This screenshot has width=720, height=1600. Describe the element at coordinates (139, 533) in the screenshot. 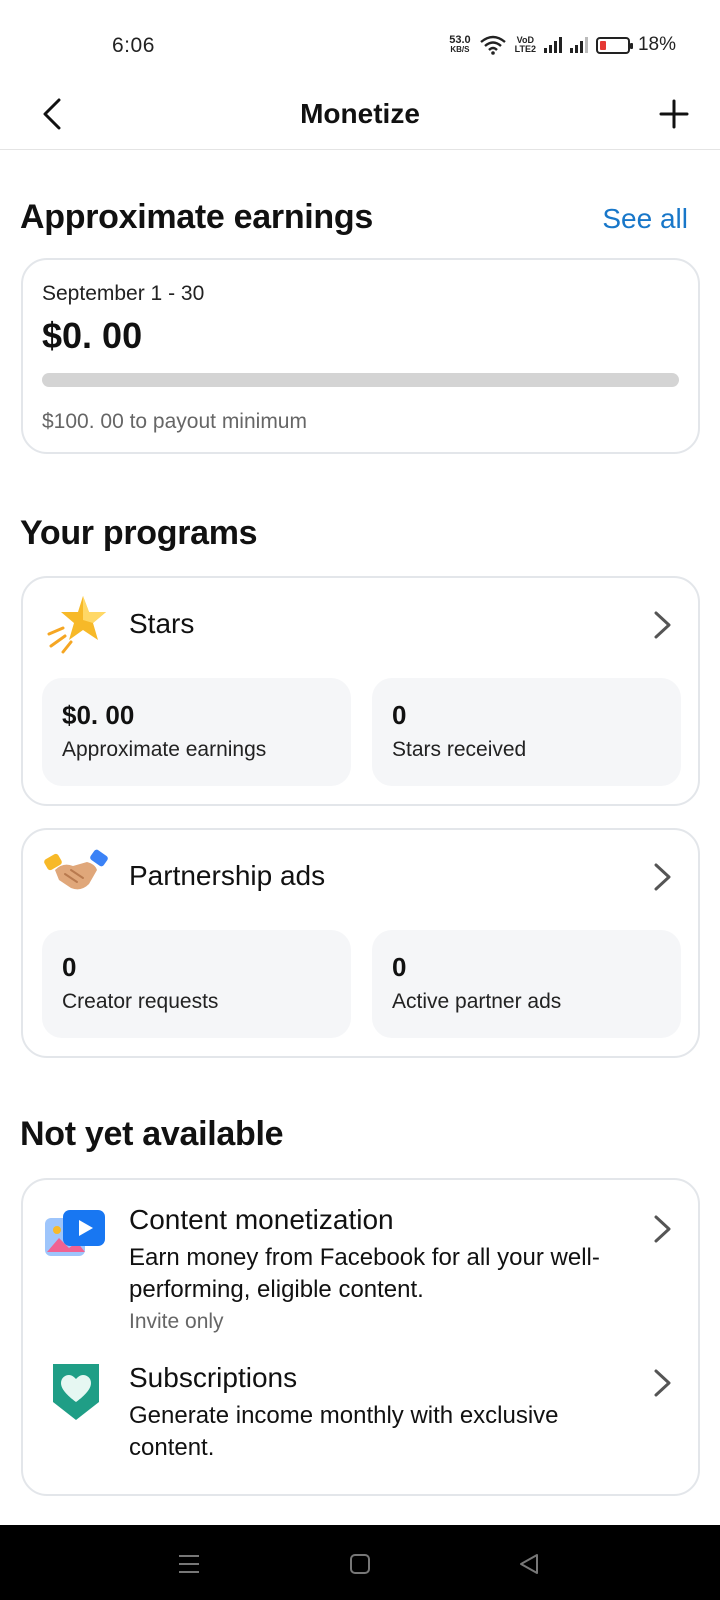

I see `programs-heading: Your programs` at that location.